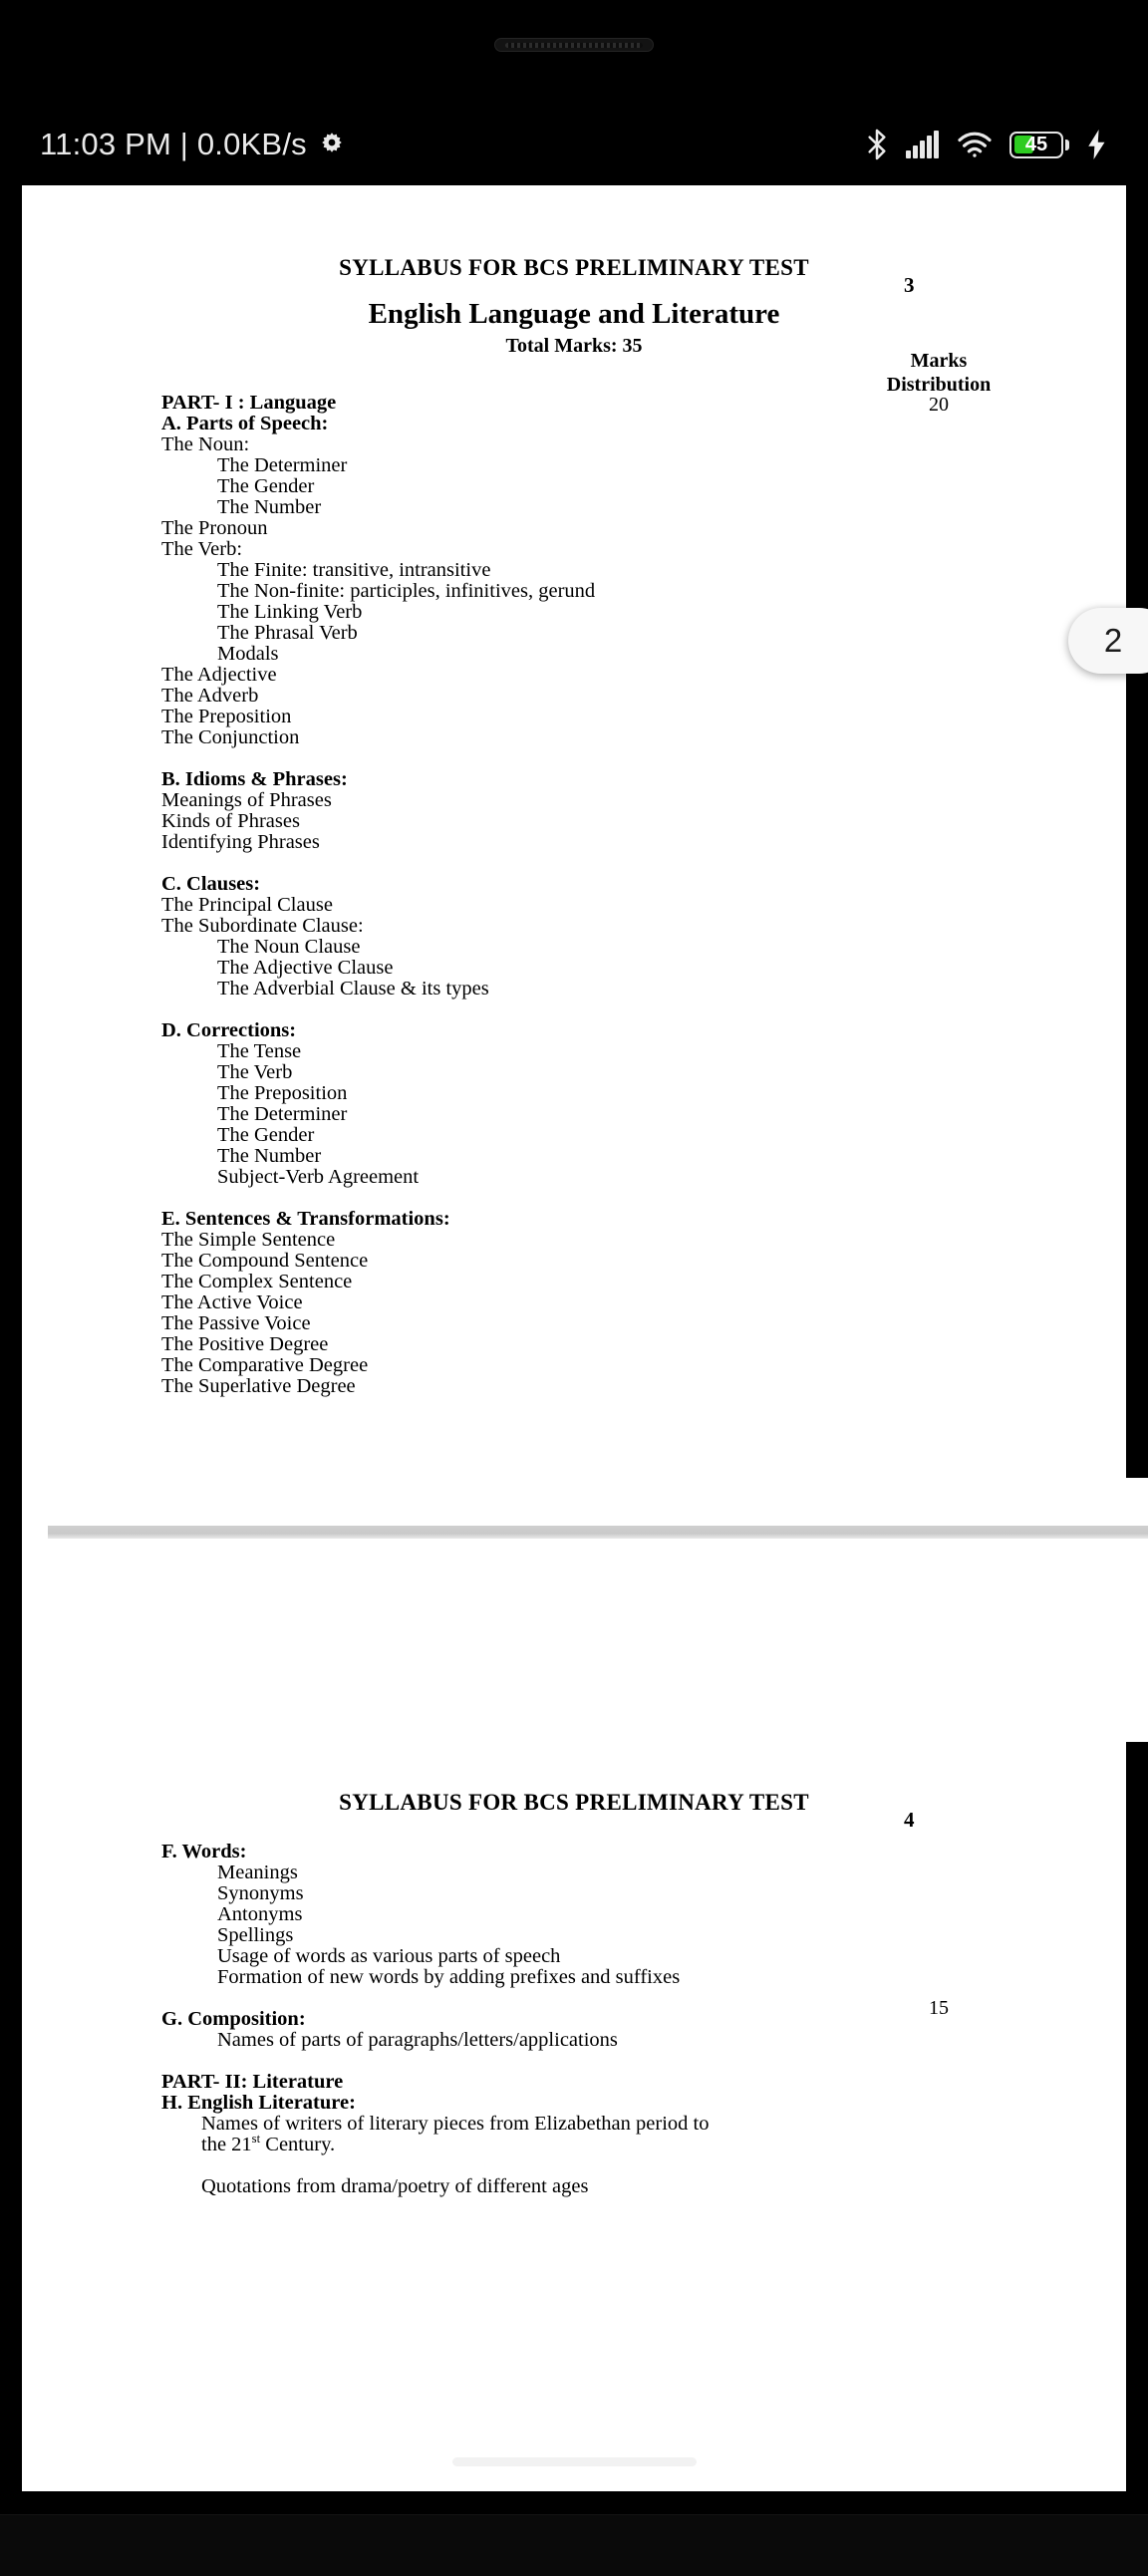 This screenshot has height=2576, width=1148. Describe the element at coordinates (909, 285) in the screenshot. I see `page-number-3: 3` at that location.